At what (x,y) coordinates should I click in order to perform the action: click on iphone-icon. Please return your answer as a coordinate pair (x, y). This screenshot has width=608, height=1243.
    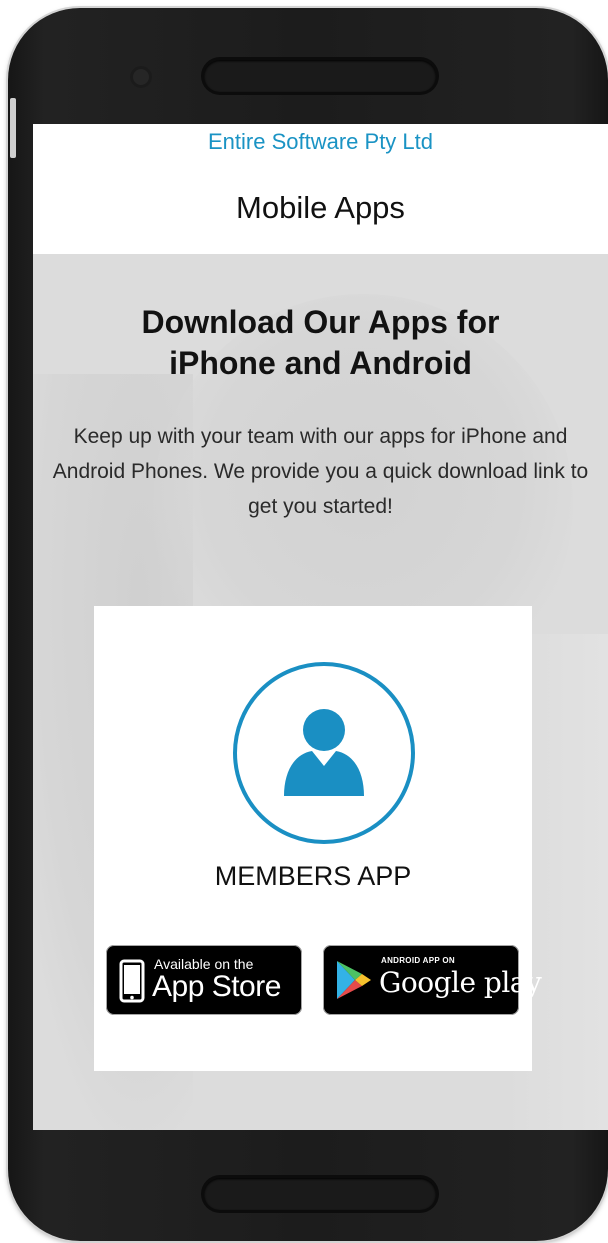
    Looking at the image, I should click on (132, 981).